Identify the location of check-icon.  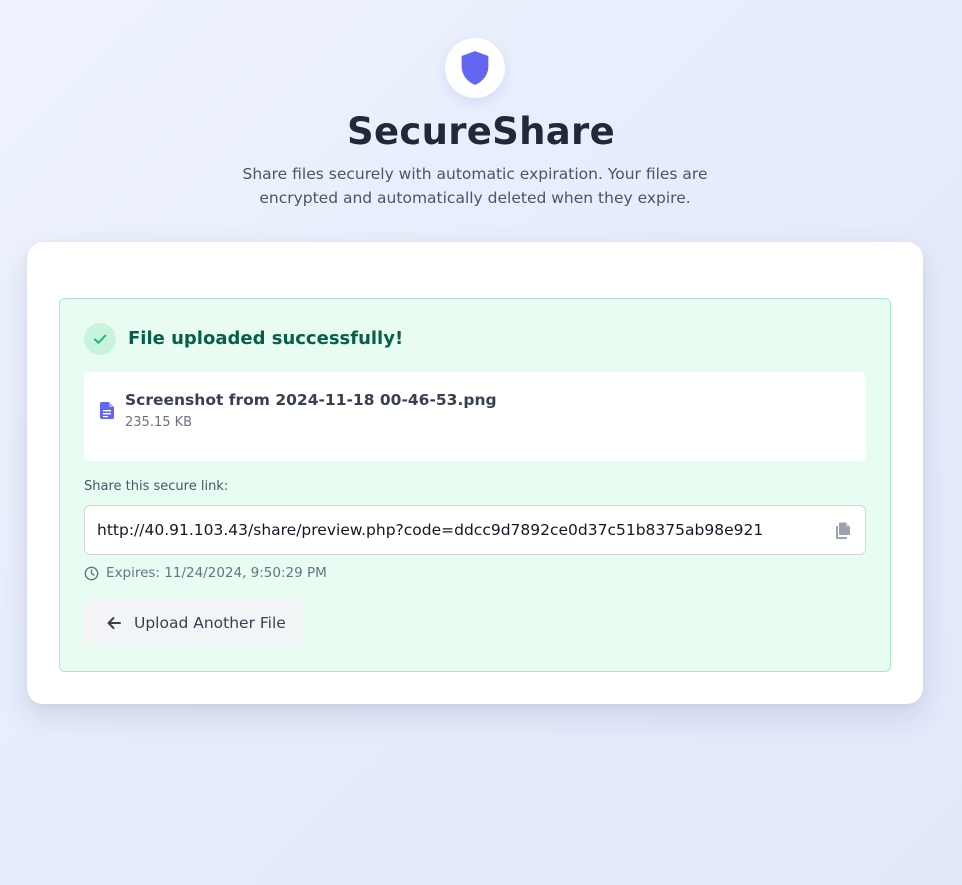
(100, 339).